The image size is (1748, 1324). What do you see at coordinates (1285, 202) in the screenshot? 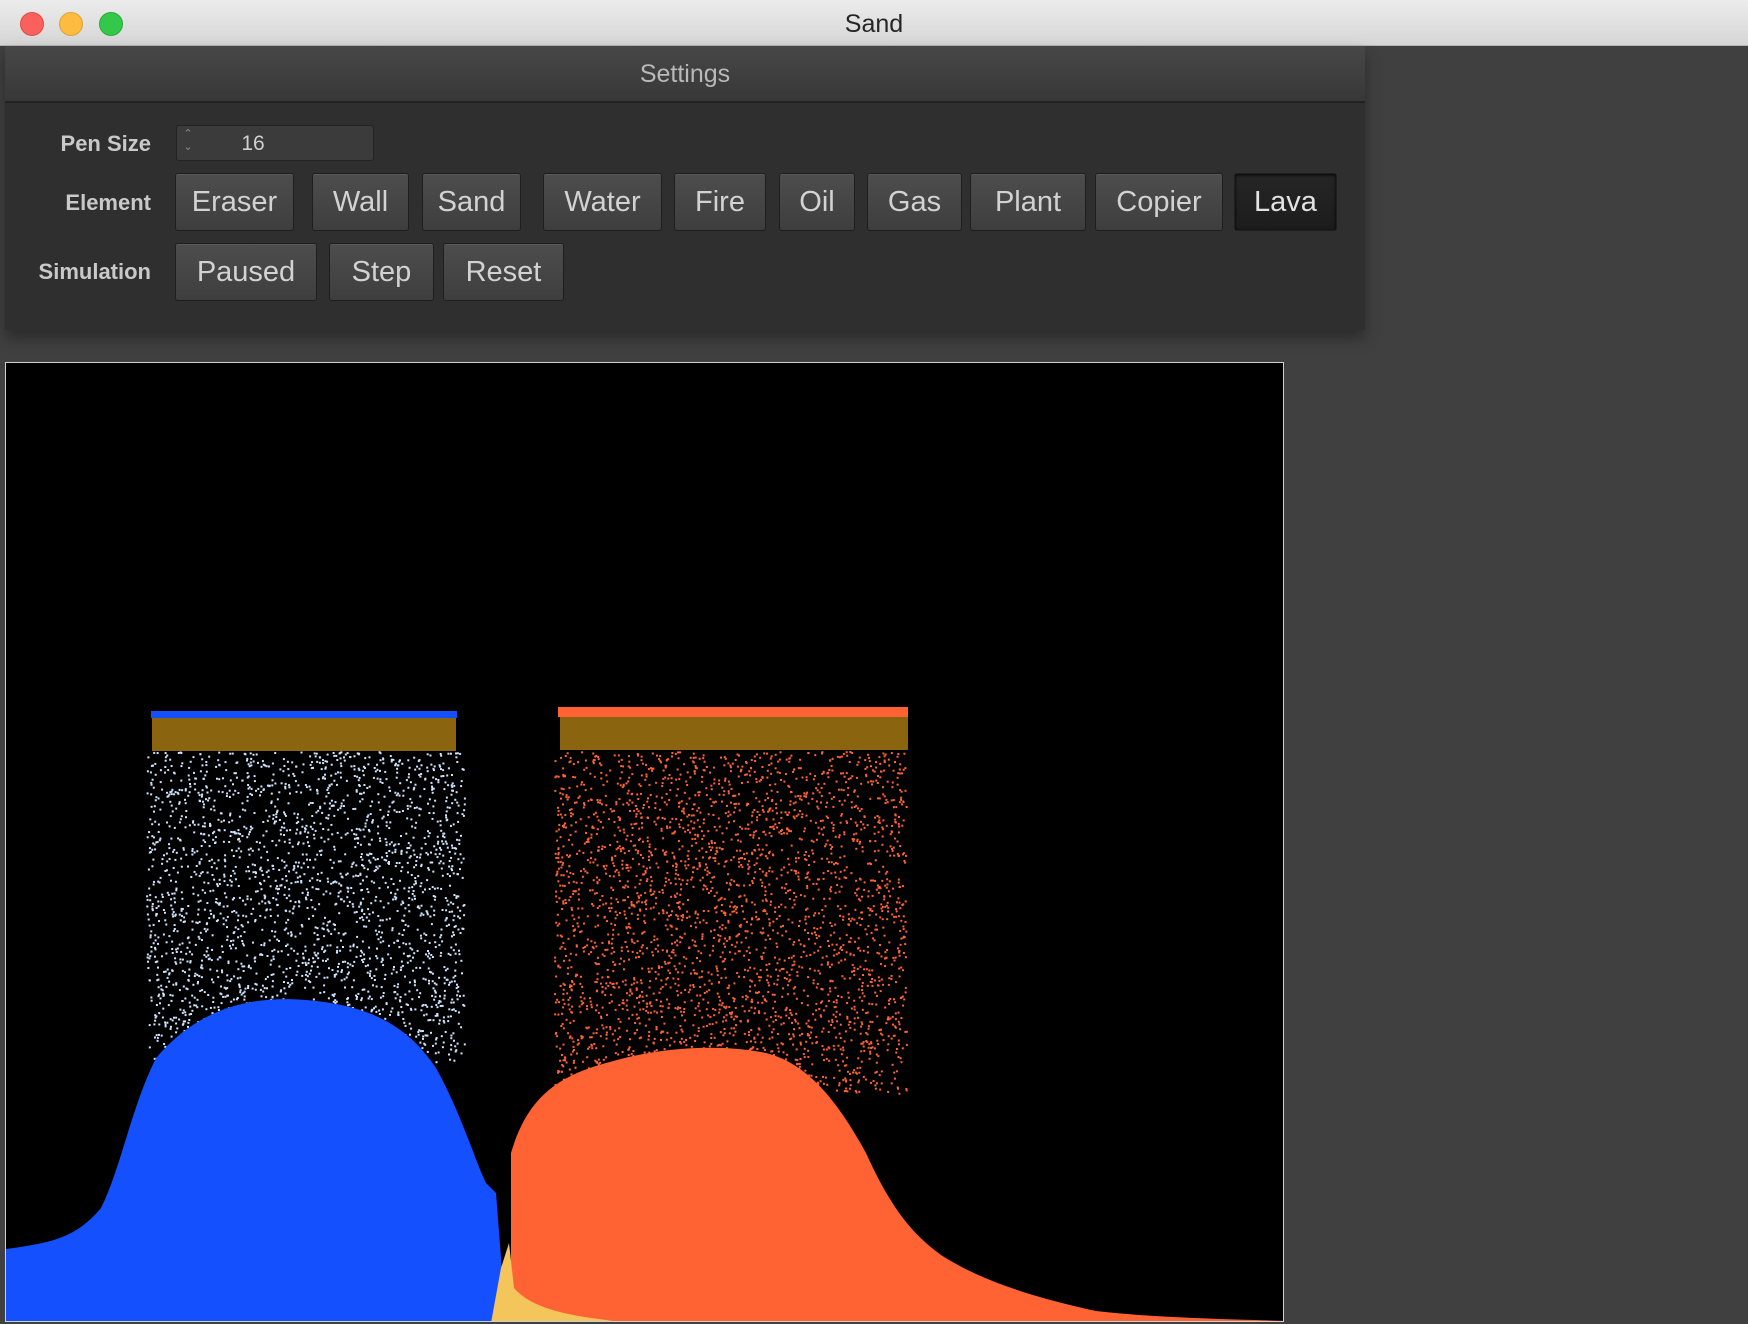
I see `element-button-lava: Lava` at bounding box center [1285, 202].